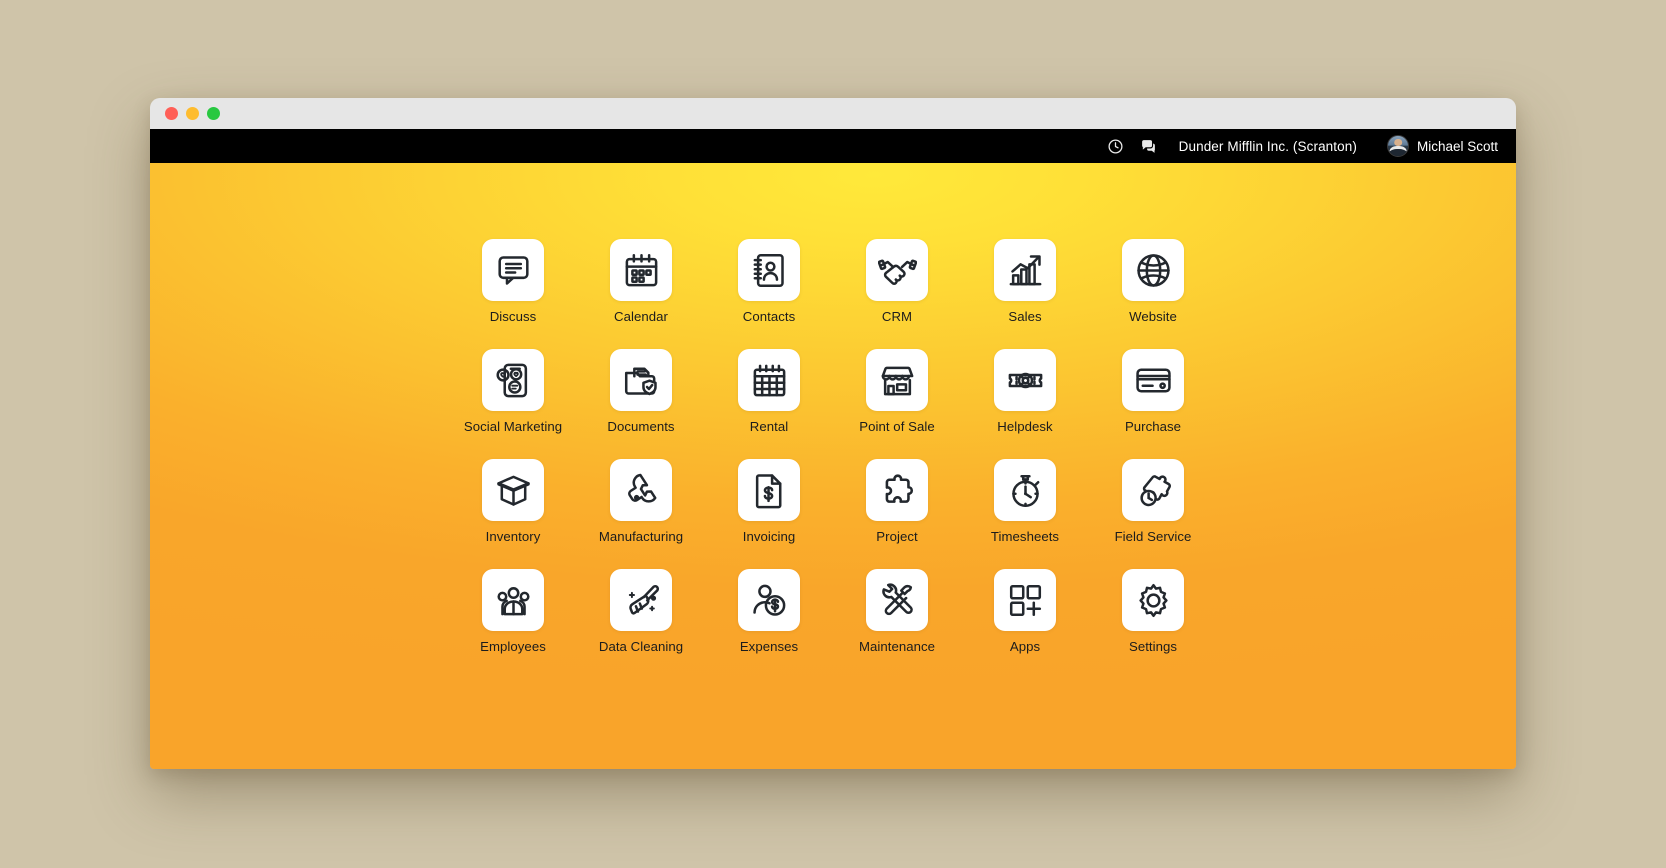 The image size is (1666, 868). Describe the element at coordinates (897, 270) in the screenshot. I see `handshake-icon` at that location.